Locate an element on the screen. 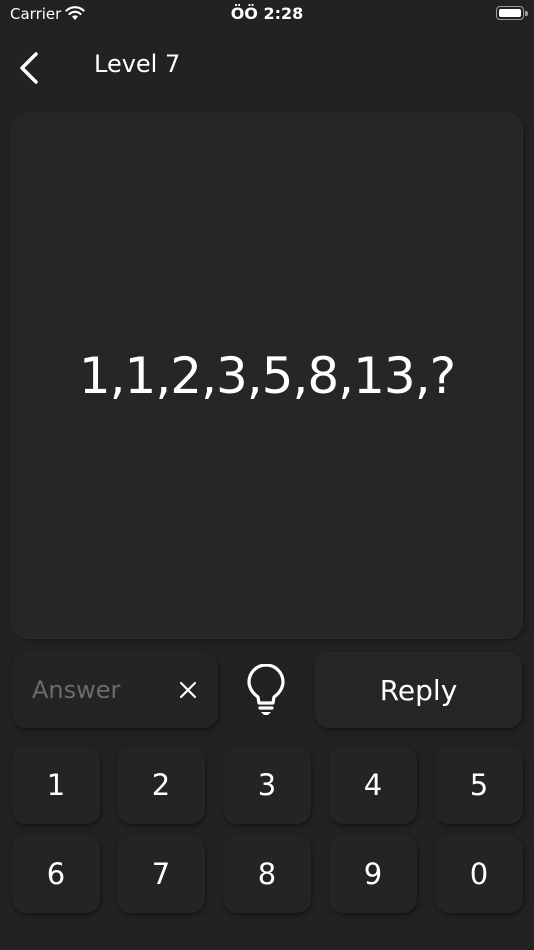 The height and width of the screenshot is (950, 534). answer-input is located at coordinates (102, 690).